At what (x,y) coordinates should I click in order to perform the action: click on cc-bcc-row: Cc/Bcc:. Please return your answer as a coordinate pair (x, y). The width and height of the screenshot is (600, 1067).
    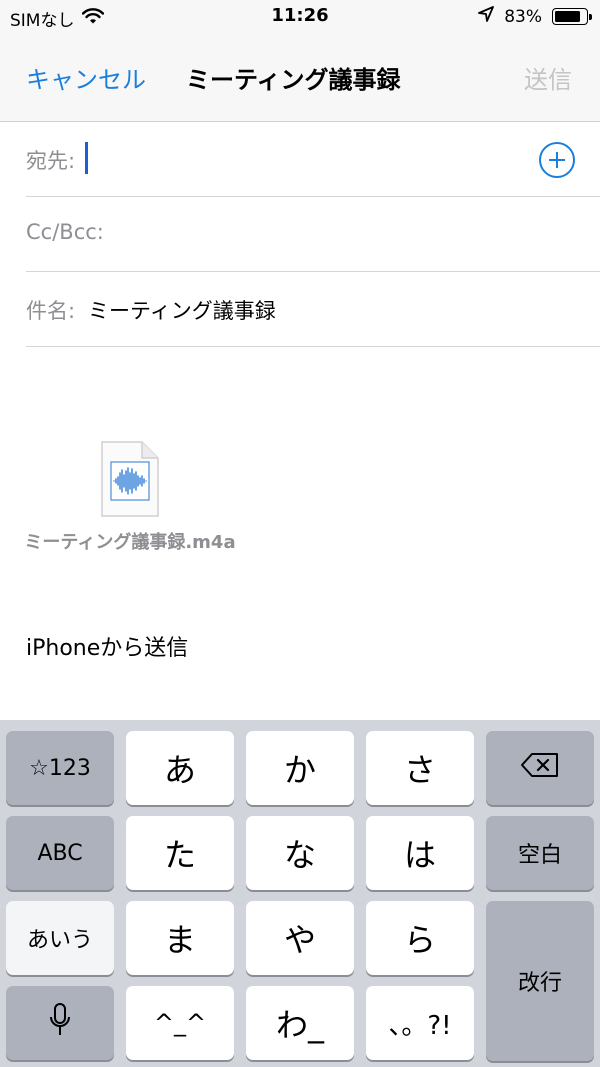
    Looking at the image, I should click on (313, 234).